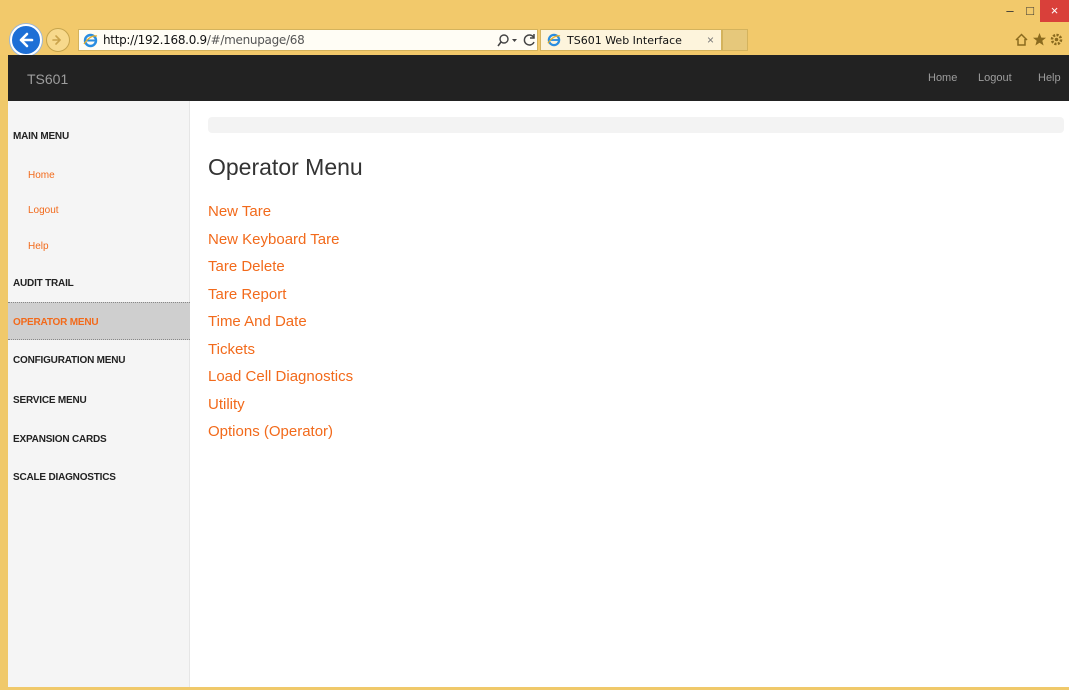 Image resolution: width=1069 pixels, height=690 pixels. I want to click on back-icon, so click(26, 40).